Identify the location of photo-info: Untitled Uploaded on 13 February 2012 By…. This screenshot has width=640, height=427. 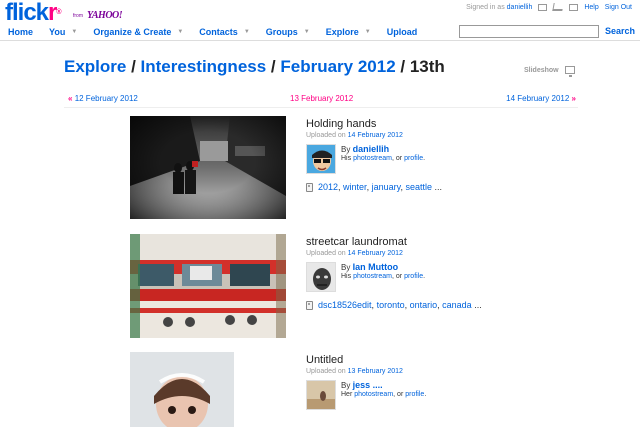
(456, 382).